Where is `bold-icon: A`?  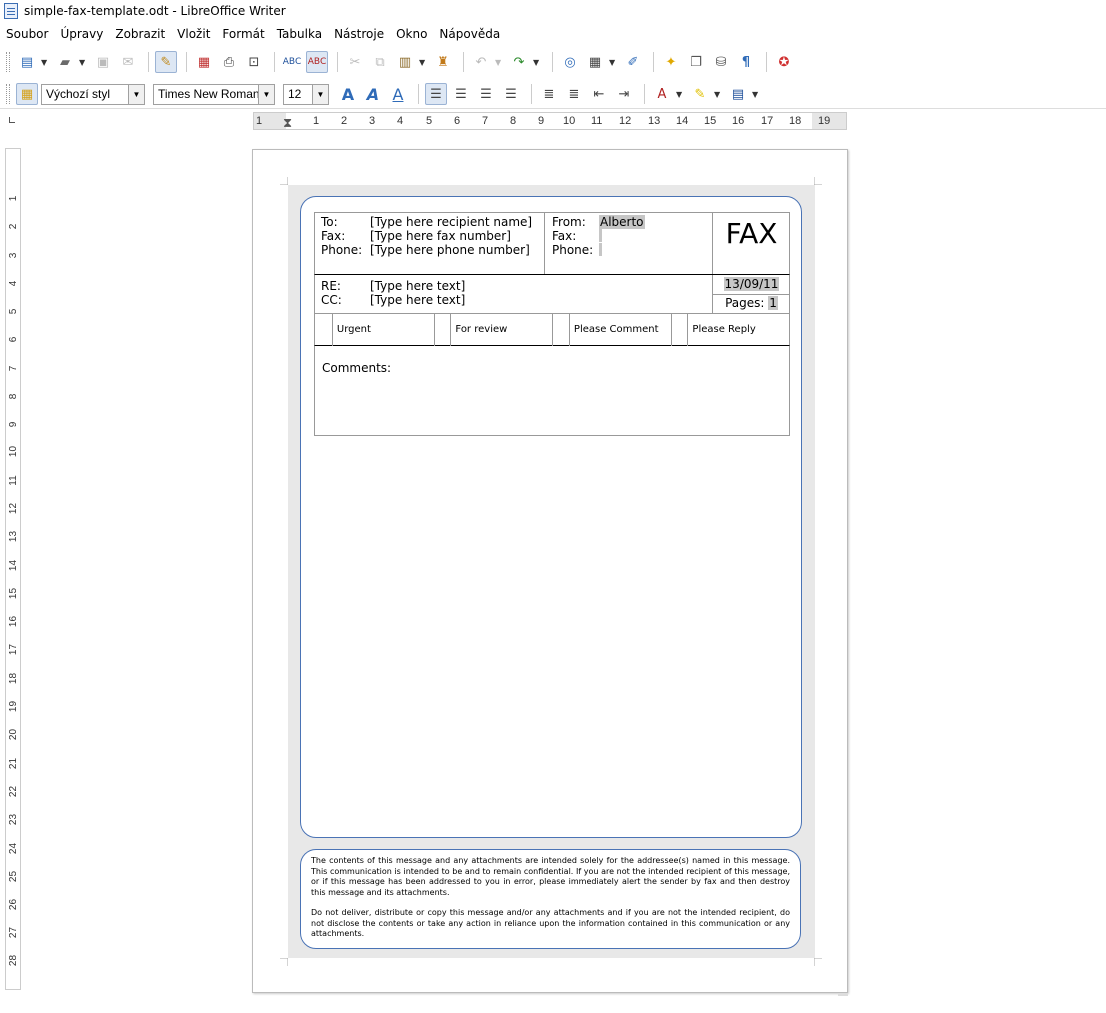
bold-icon: A is located at coordinates (348, 94).